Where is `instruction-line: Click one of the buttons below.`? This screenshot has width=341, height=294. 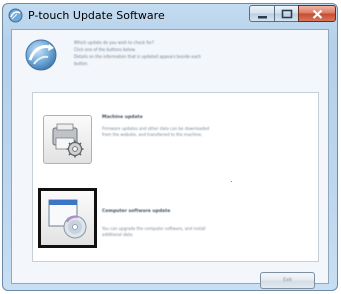
instruction-line: Click one of the buttons below. is located at coordinates (105, 49).